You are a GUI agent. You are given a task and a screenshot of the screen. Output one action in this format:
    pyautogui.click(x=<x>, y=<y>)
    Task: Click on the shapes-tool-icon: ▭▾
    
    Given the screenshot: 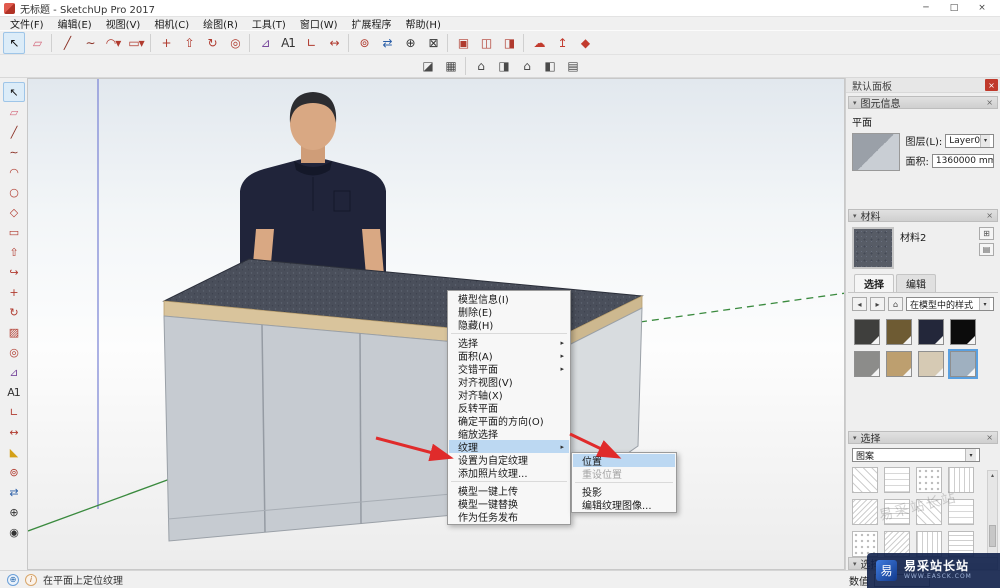 What is the action you would take?
    pyautogui.click(x=136, y=43)
    